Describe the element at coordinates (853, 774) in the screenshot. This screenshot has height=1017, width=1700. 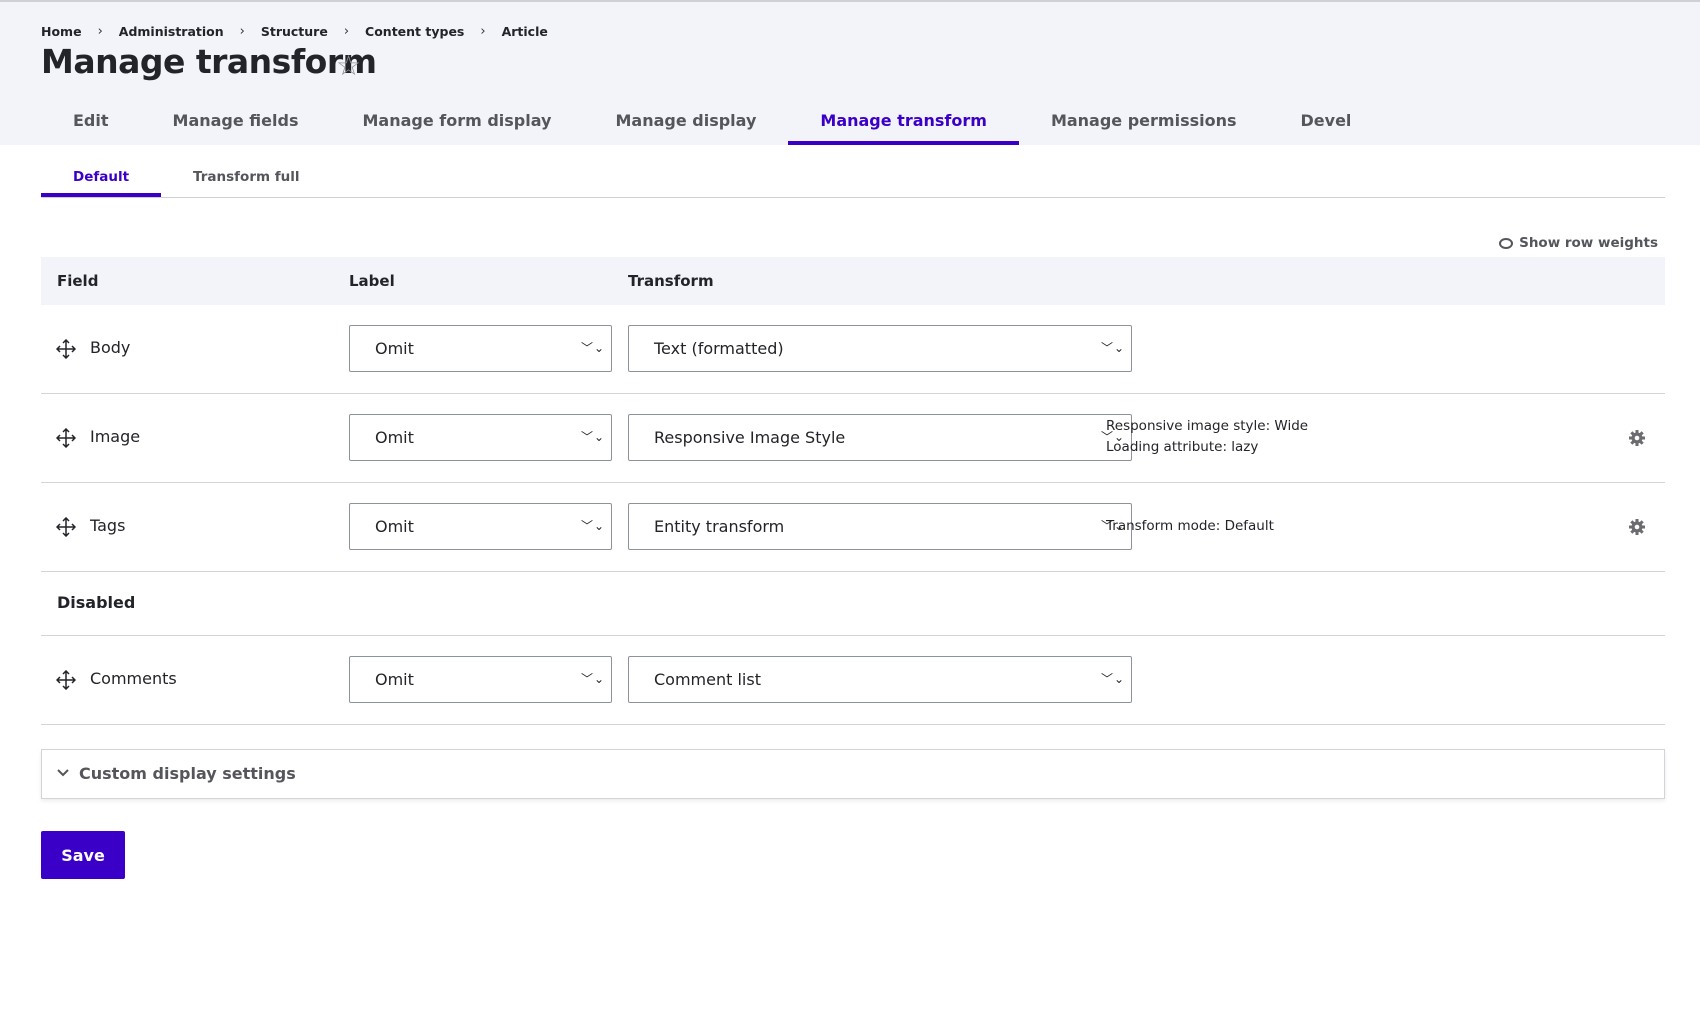
I see `custom-display-settings-details: Custom display settings` at that location.